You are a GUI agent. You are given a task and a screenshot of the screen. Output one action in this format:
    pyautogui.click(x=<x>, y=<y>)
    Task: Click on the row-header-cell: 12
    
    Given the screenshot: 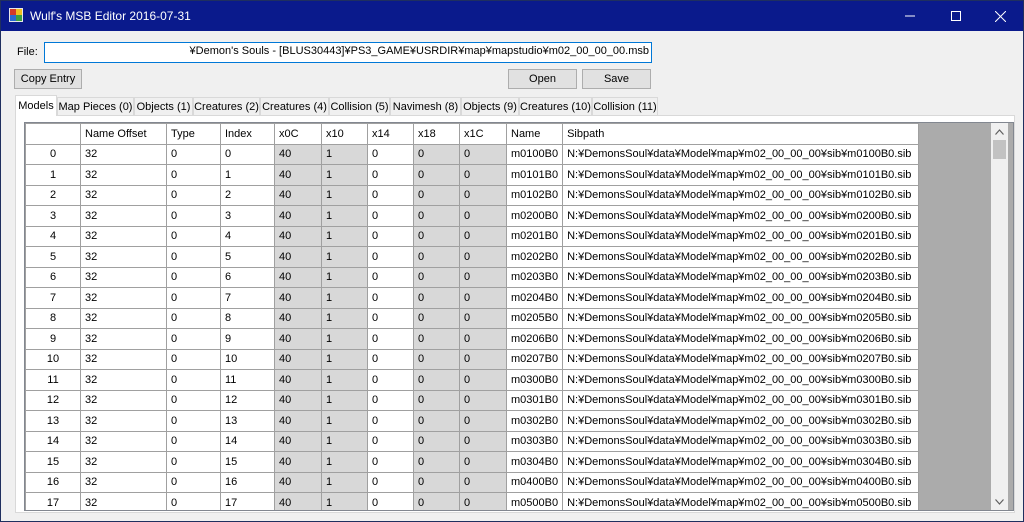 What is the action you would take?
    pyautogui.click(x=53, y=400)
    